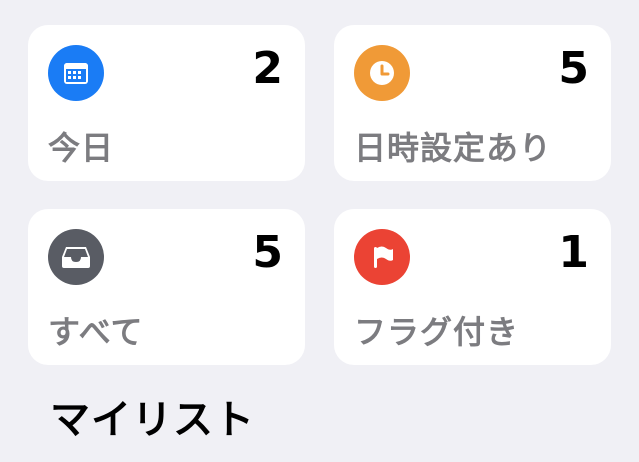 This screenshot has width=639, height=462. What do you see at coordinates (152, 420) in the screenshot?
I see `my-lists-heading: マイリスト` at bounding box center [152, 420].